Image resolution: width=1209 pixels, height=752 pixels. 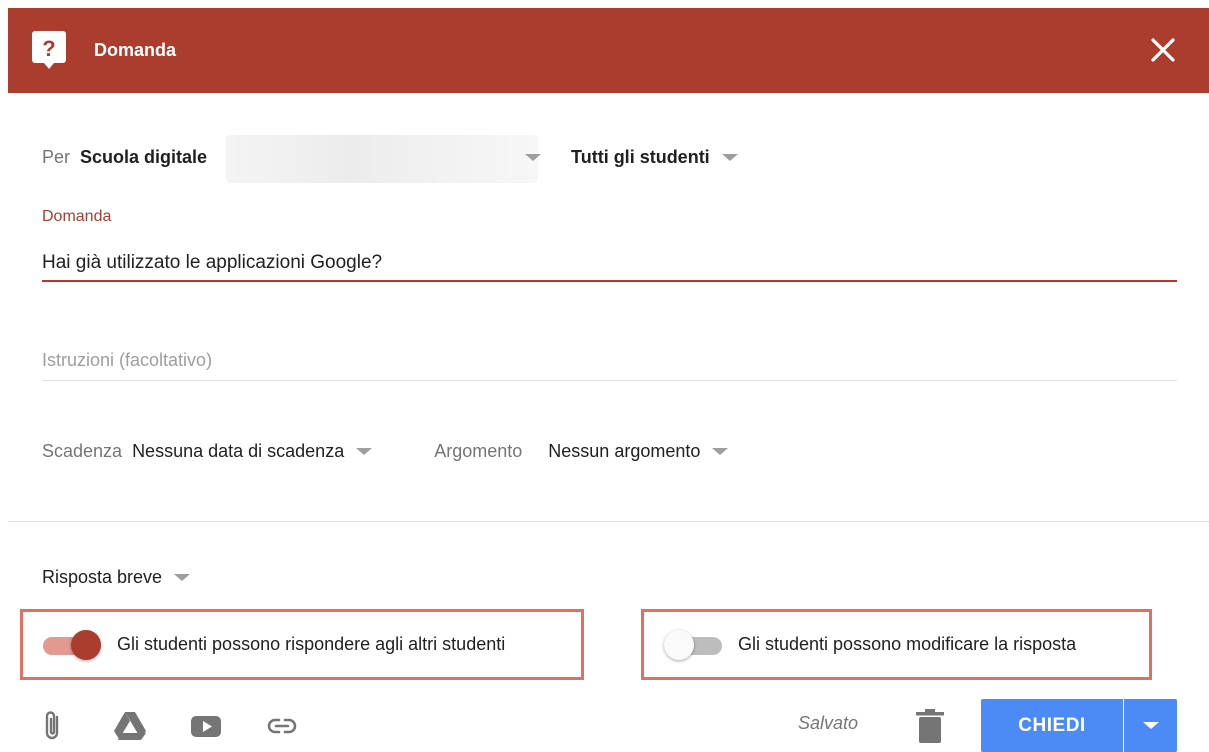 What do you see at coordinates (282, 726) in the screenshot?
I see `link-icon` at bounding box center [282, 726].